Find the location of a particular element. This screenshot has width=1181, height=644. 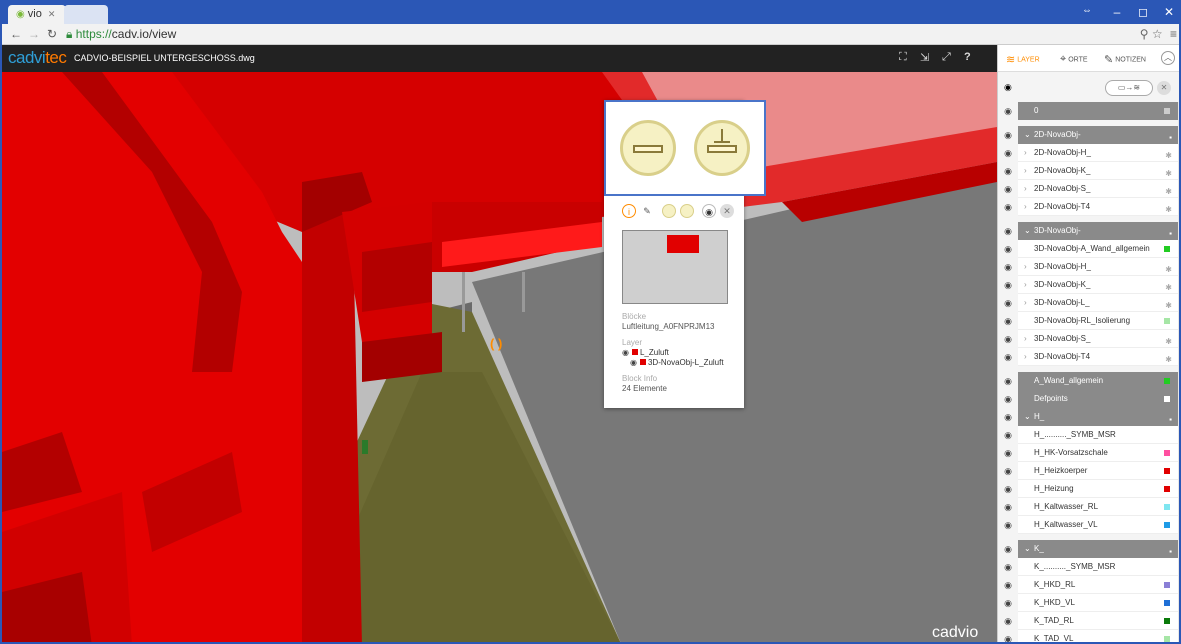

bookmark-star-icon: ☆ is located at coordinates (1157, 34).